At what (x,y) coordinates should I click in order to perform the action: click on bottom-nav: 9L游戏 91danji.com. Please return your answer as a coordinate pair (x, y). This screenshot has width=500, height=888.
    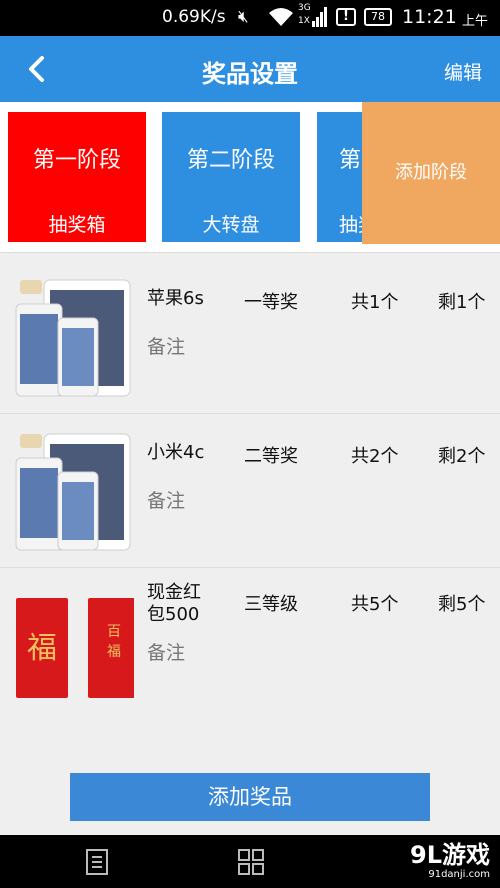
    Looking at the image, I should click on (250, 861).